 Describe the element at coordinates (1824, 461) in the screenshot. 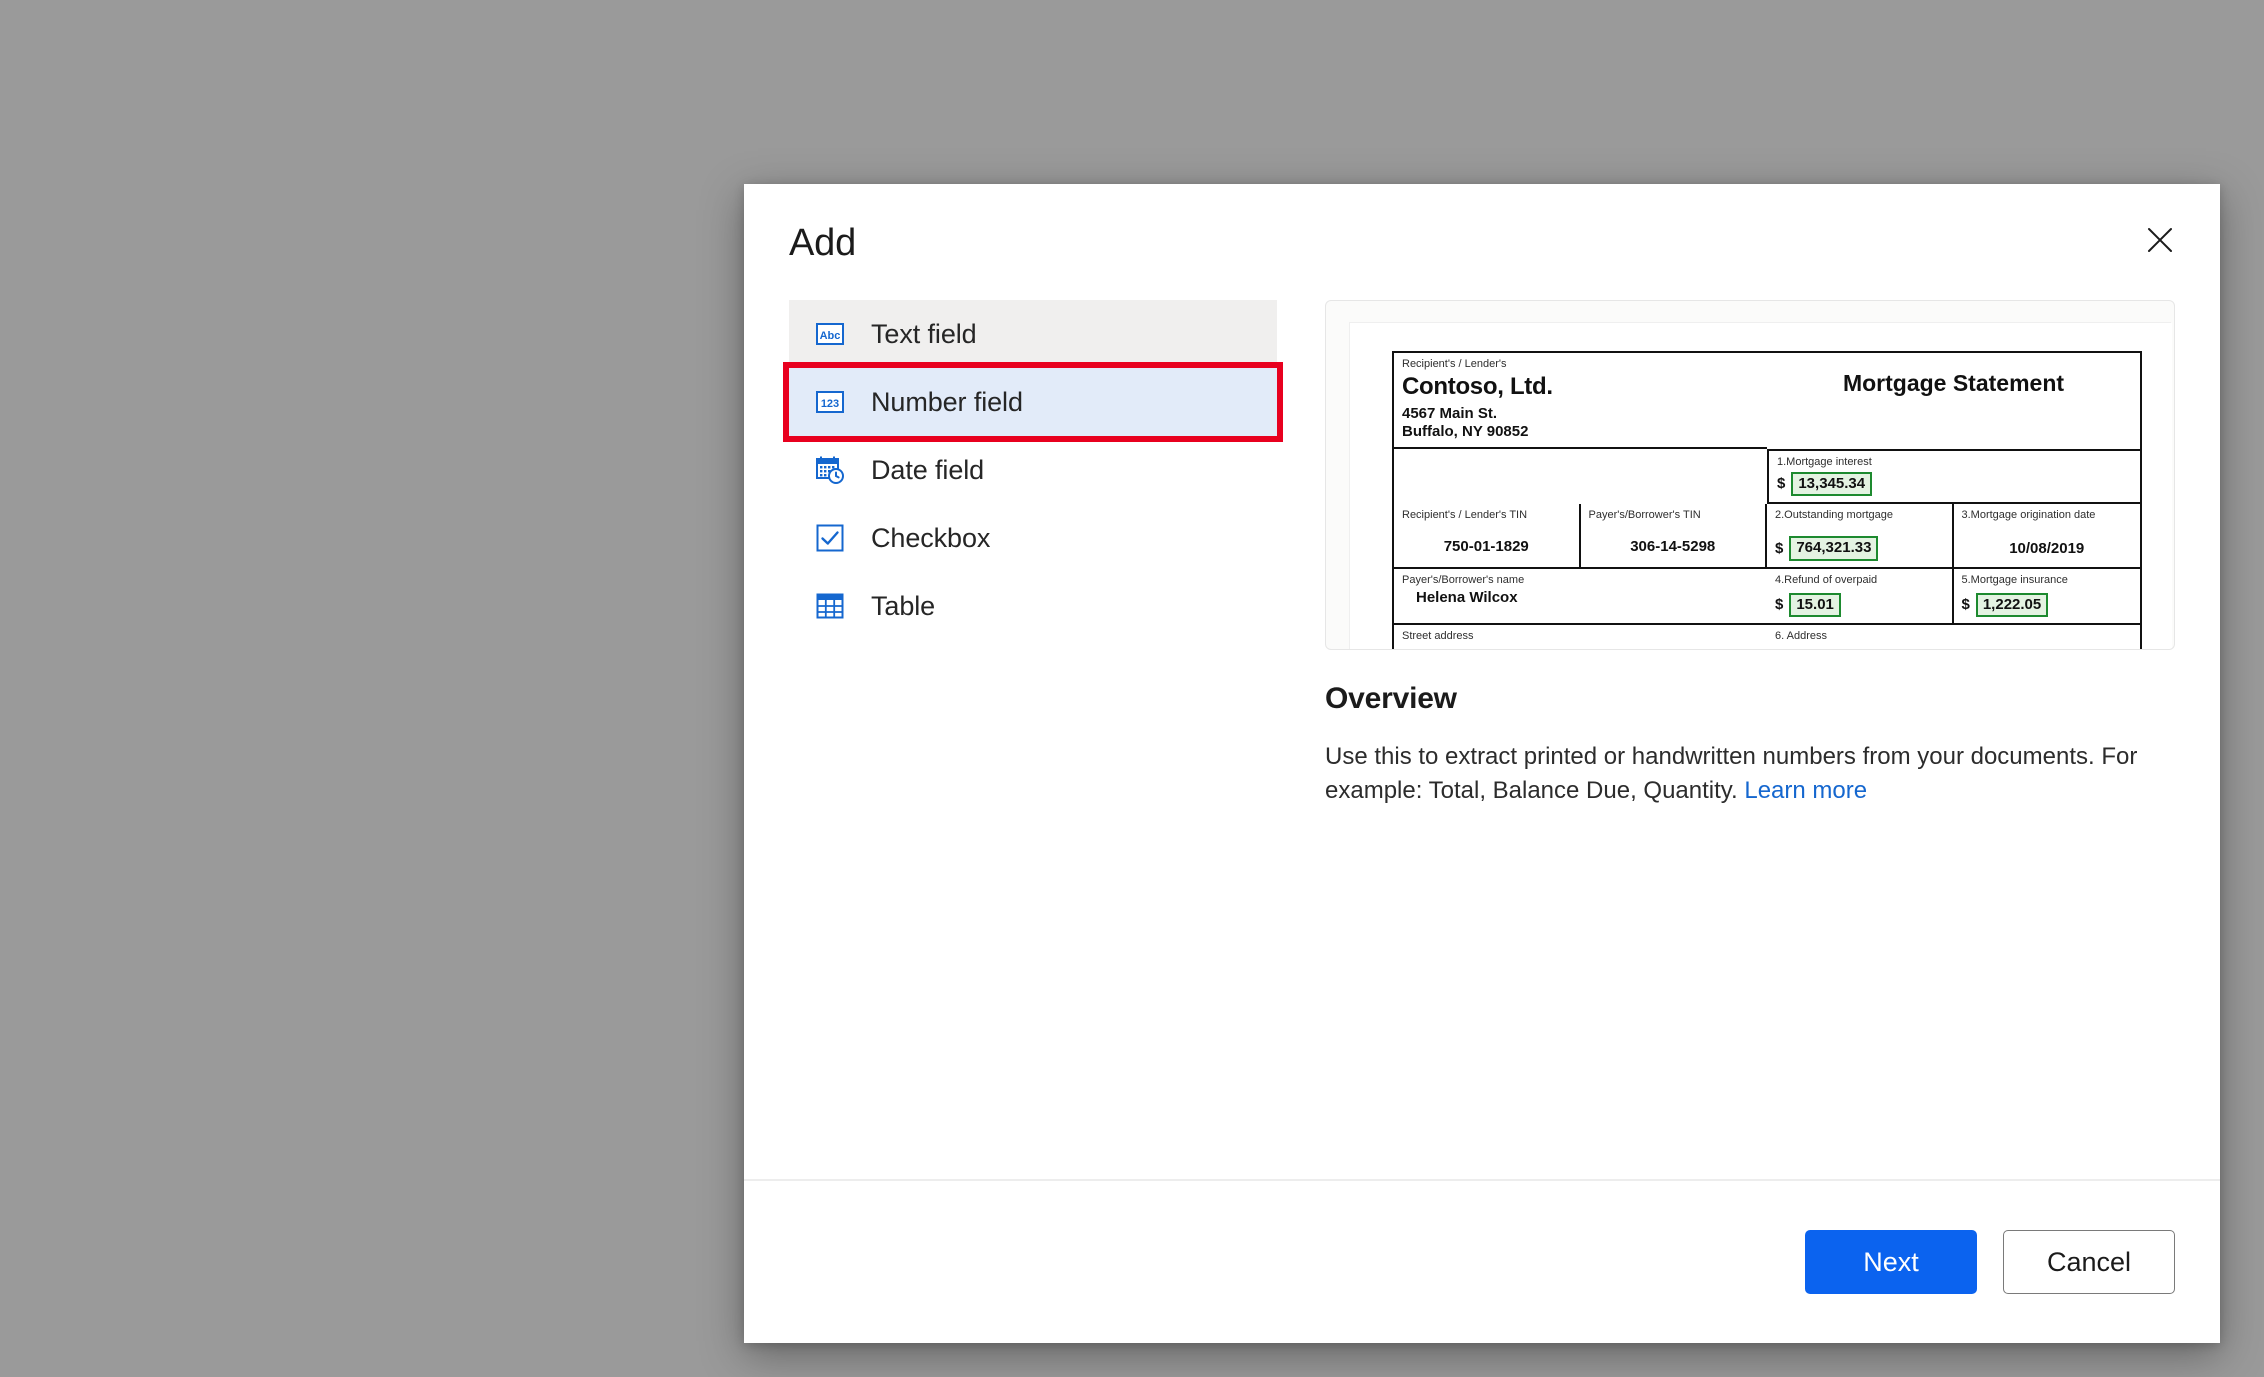

I see `form-label: 1.Mortgage interest` at that location.